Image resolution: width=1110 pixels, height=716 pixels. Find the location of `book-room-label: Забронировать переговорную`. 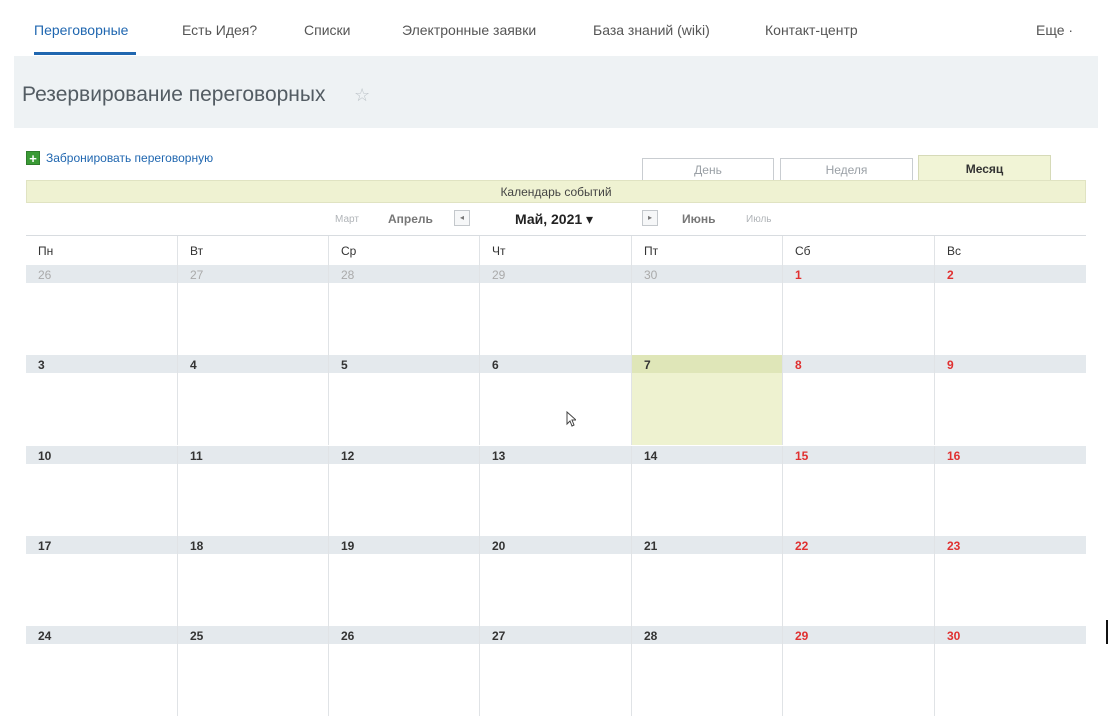

book-room-label: Забронировать переговорную is located at coordinates (130, 157).